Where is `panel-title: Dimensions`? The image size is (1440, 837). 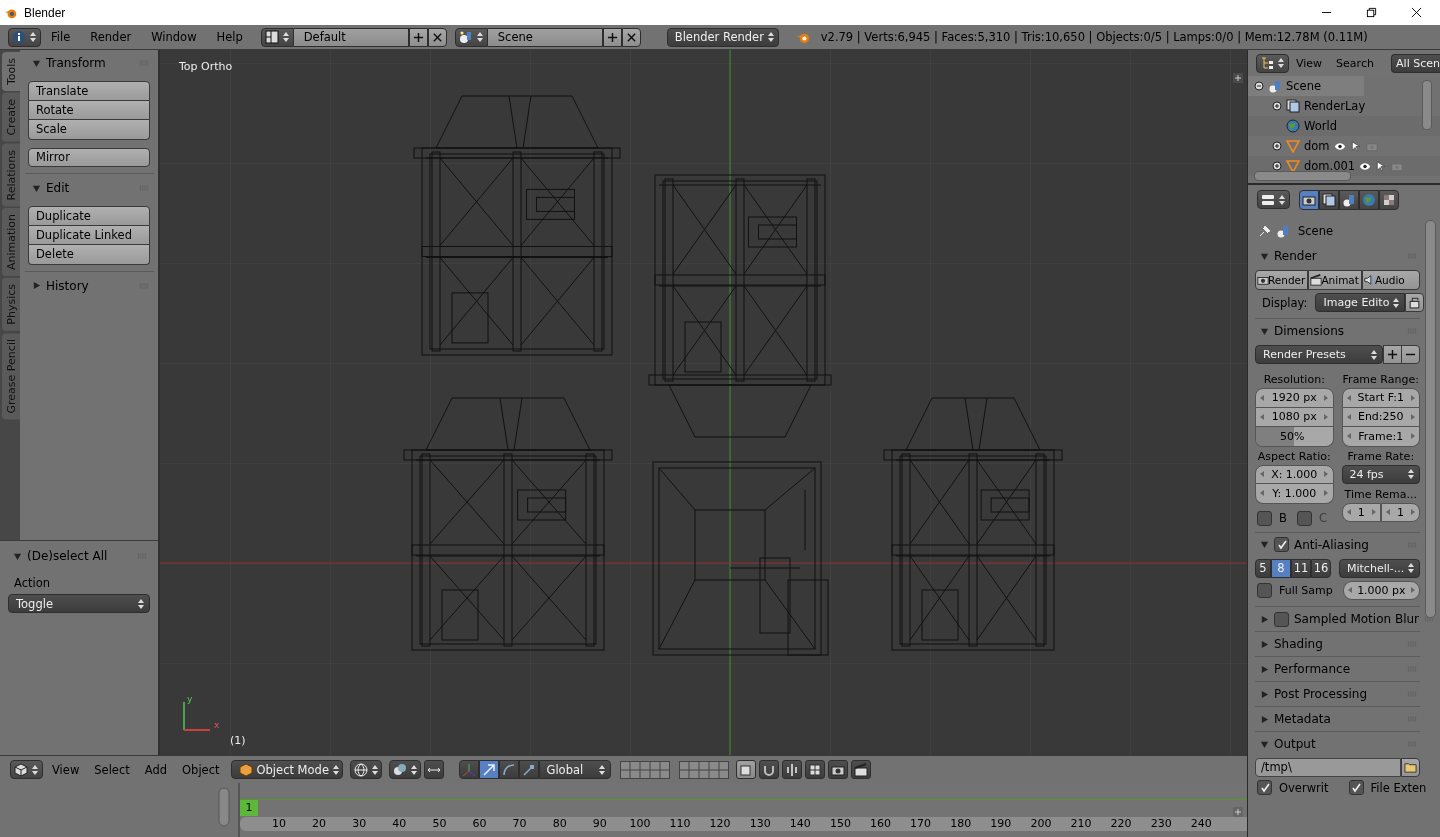
panel-title: Dimensions is located at coordinates (1309, 331).